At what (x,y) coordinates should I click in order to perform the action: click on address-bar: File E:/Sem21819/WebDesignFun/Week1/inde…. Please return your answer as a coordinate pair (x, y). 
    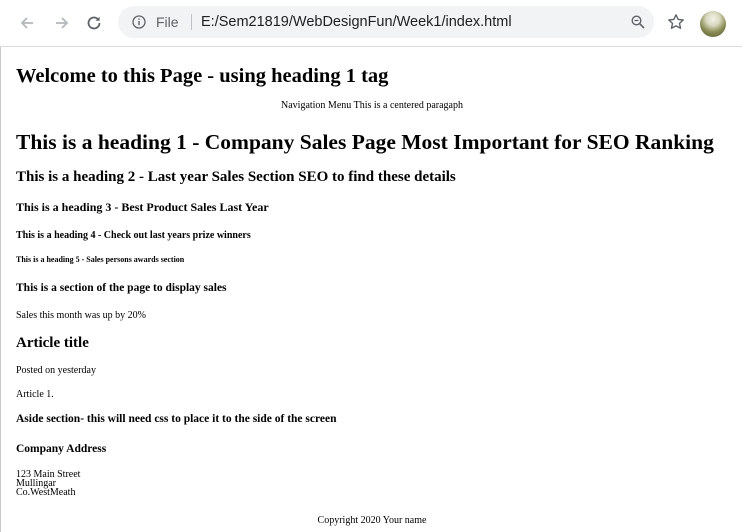
    Looking at the image, I should click on (386, 22).